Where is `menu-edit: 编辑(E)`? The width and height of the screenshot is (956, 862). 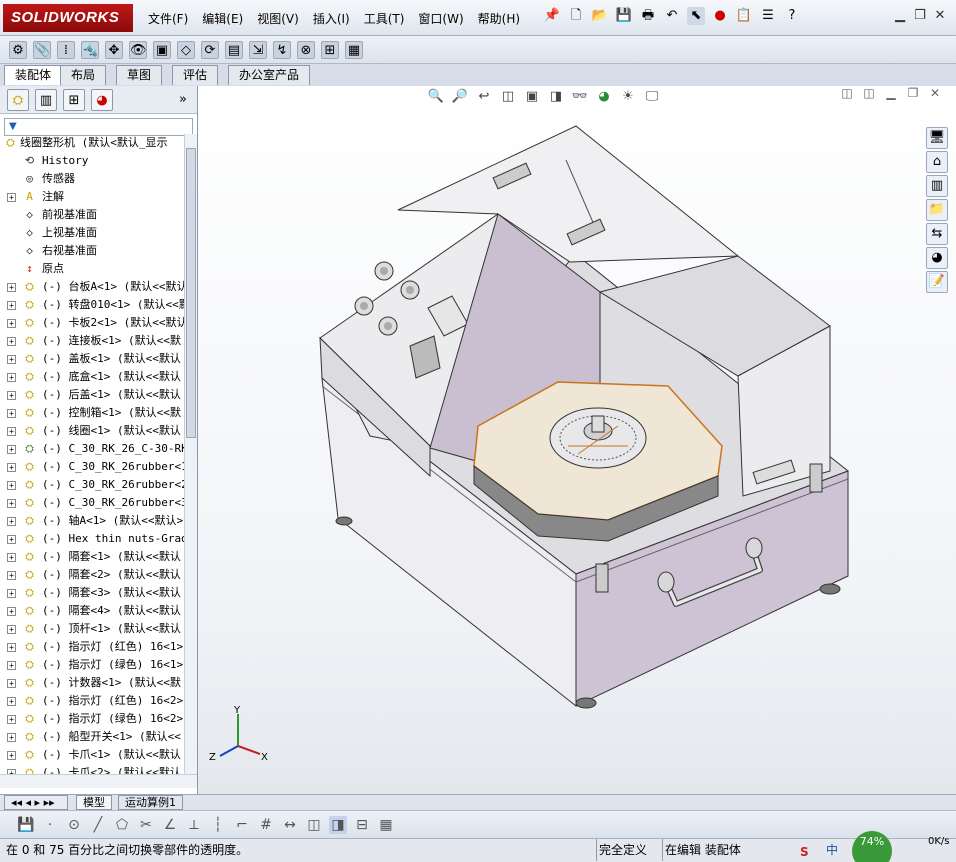
menu-edit: 编辑(E) is located at coordinates (222, 18).